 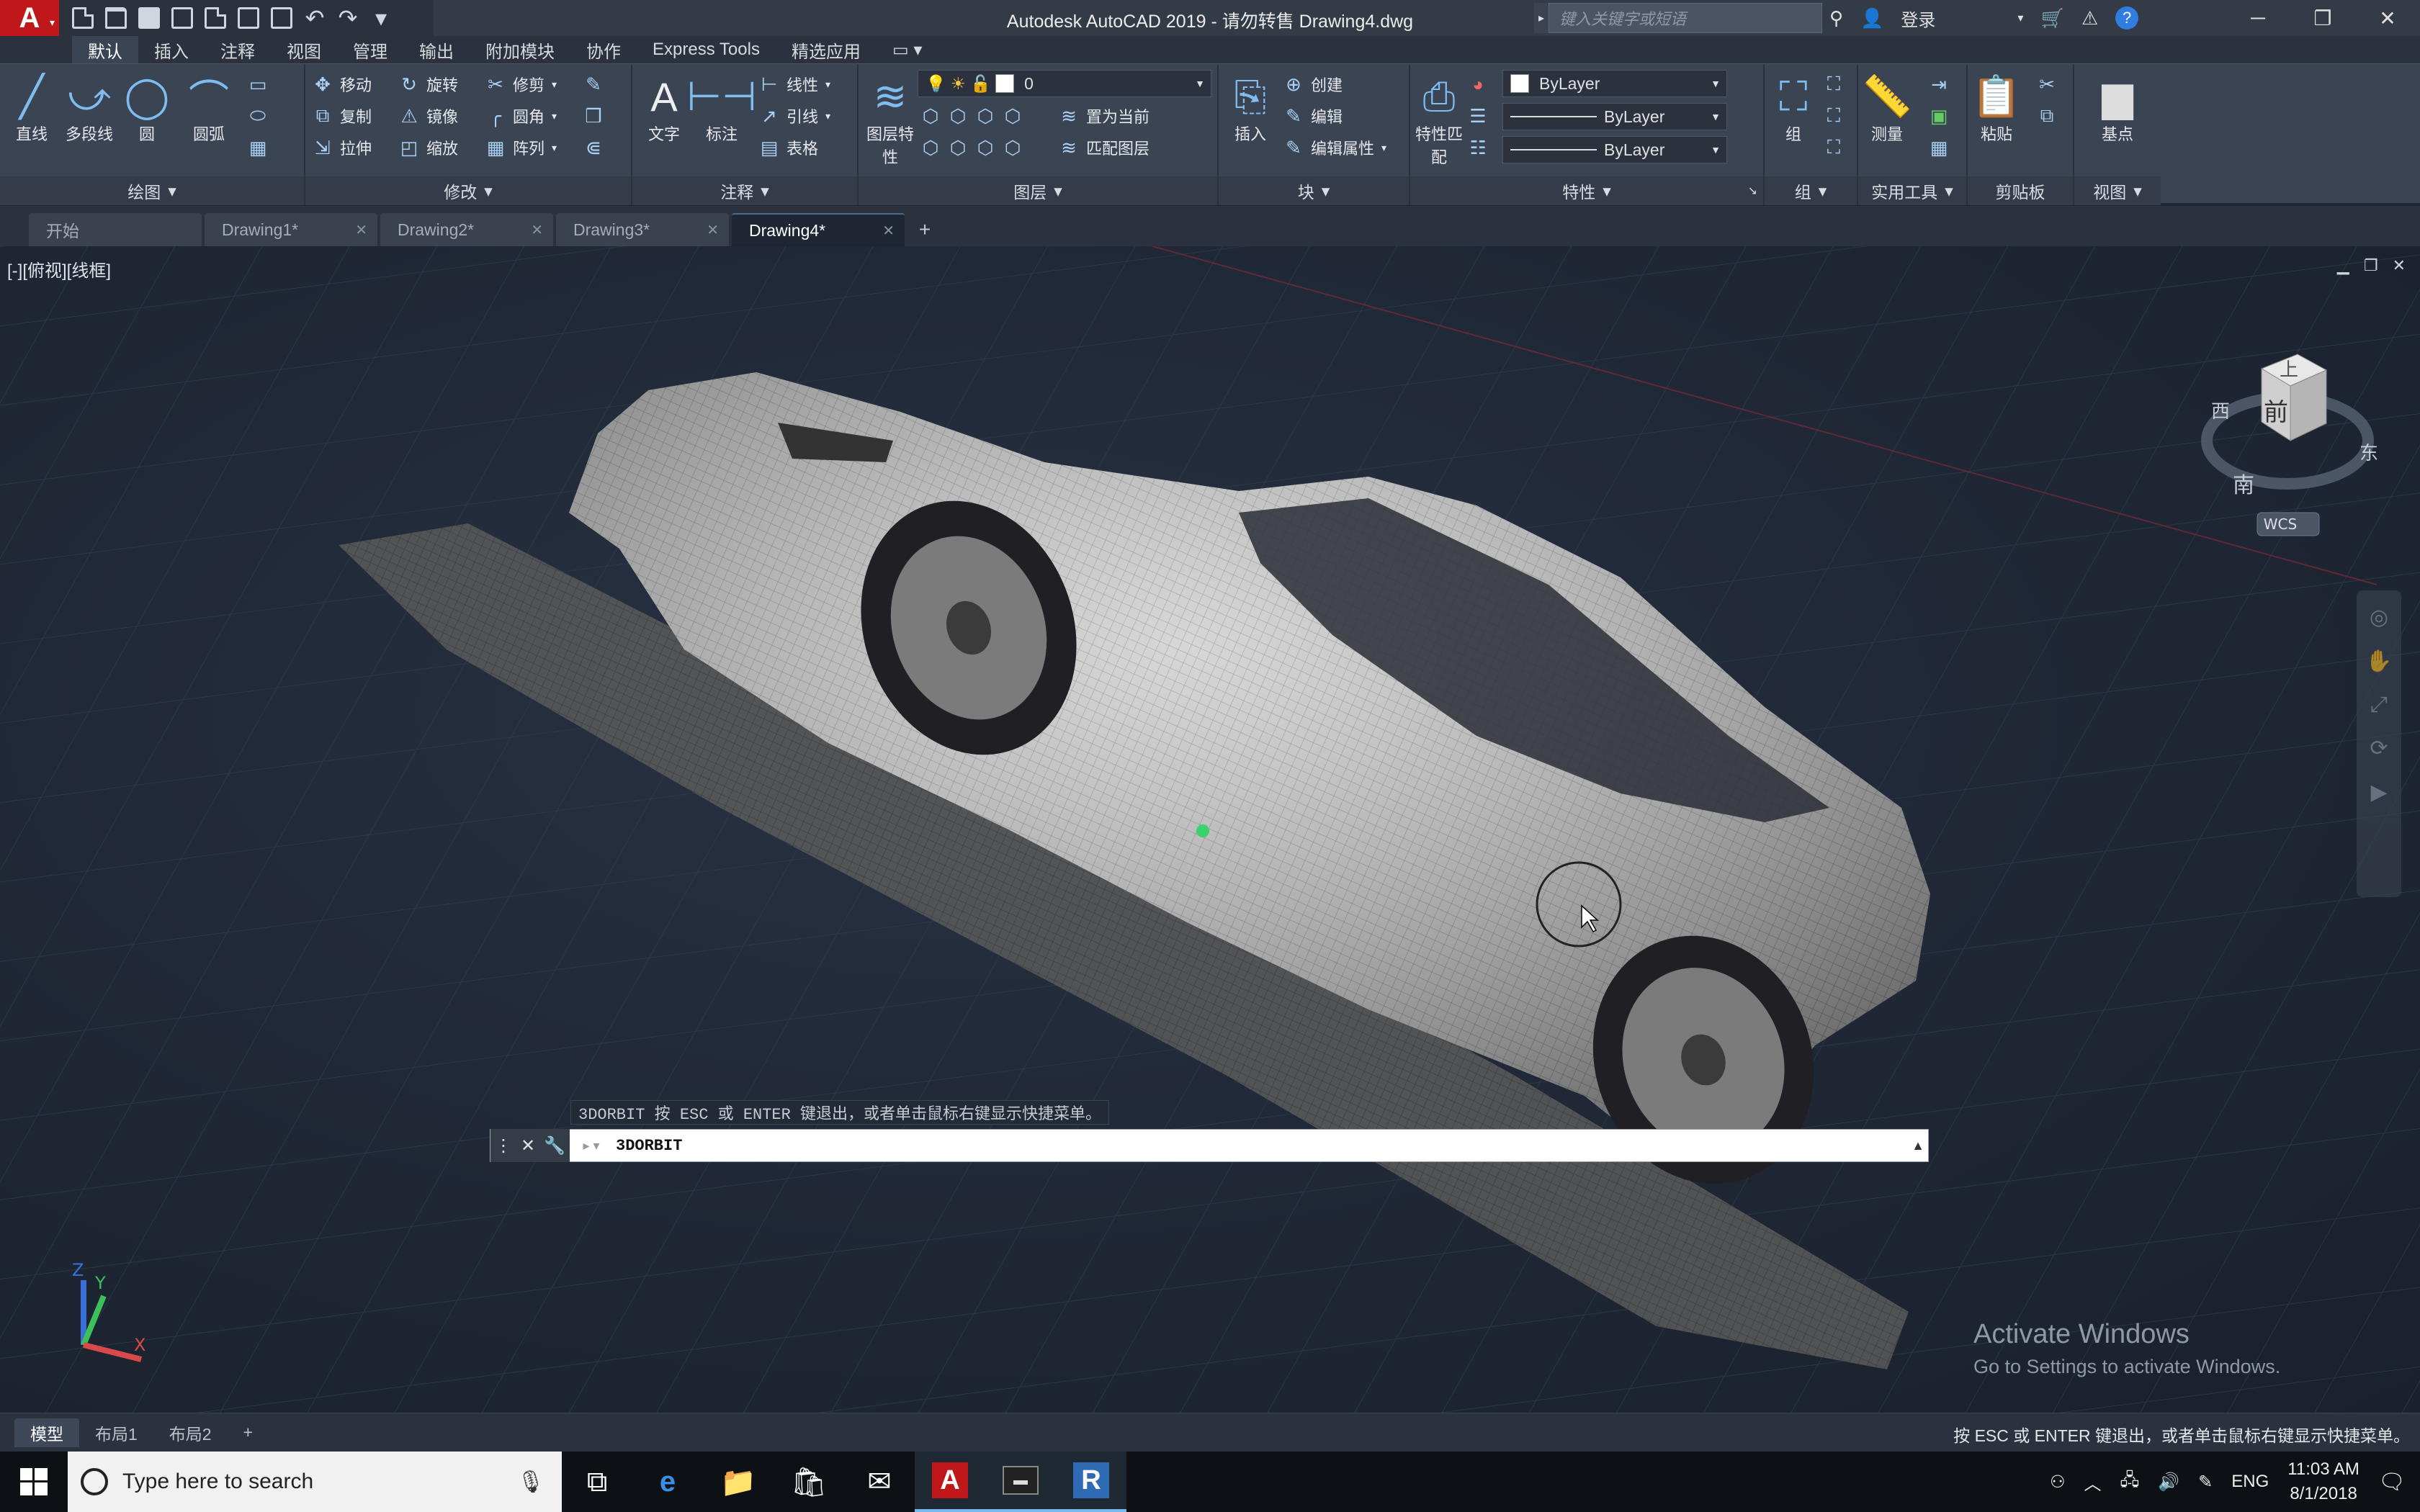 I want to click on base-view-tool: ▆ 基点, so click(x=2117, y=108).